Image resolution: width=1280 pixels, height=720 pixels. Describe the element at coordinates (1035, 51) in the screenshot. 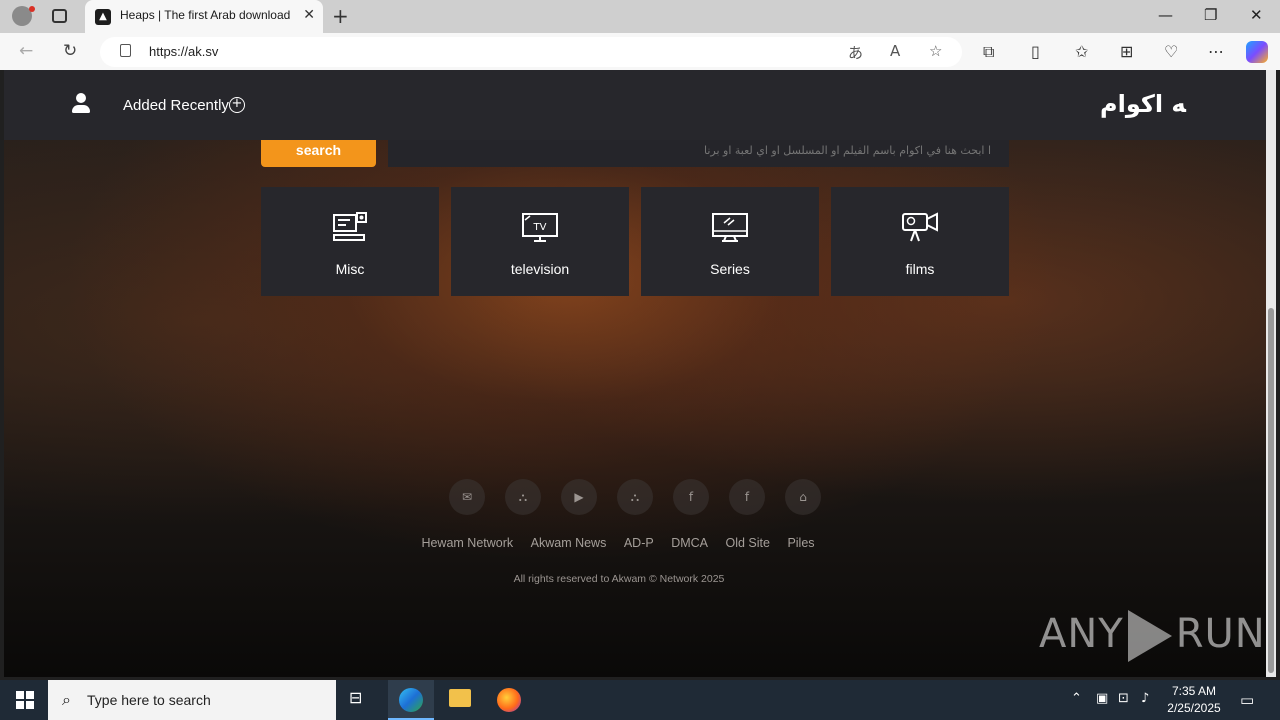

I see `split-screen-icon: ▯` at that location.